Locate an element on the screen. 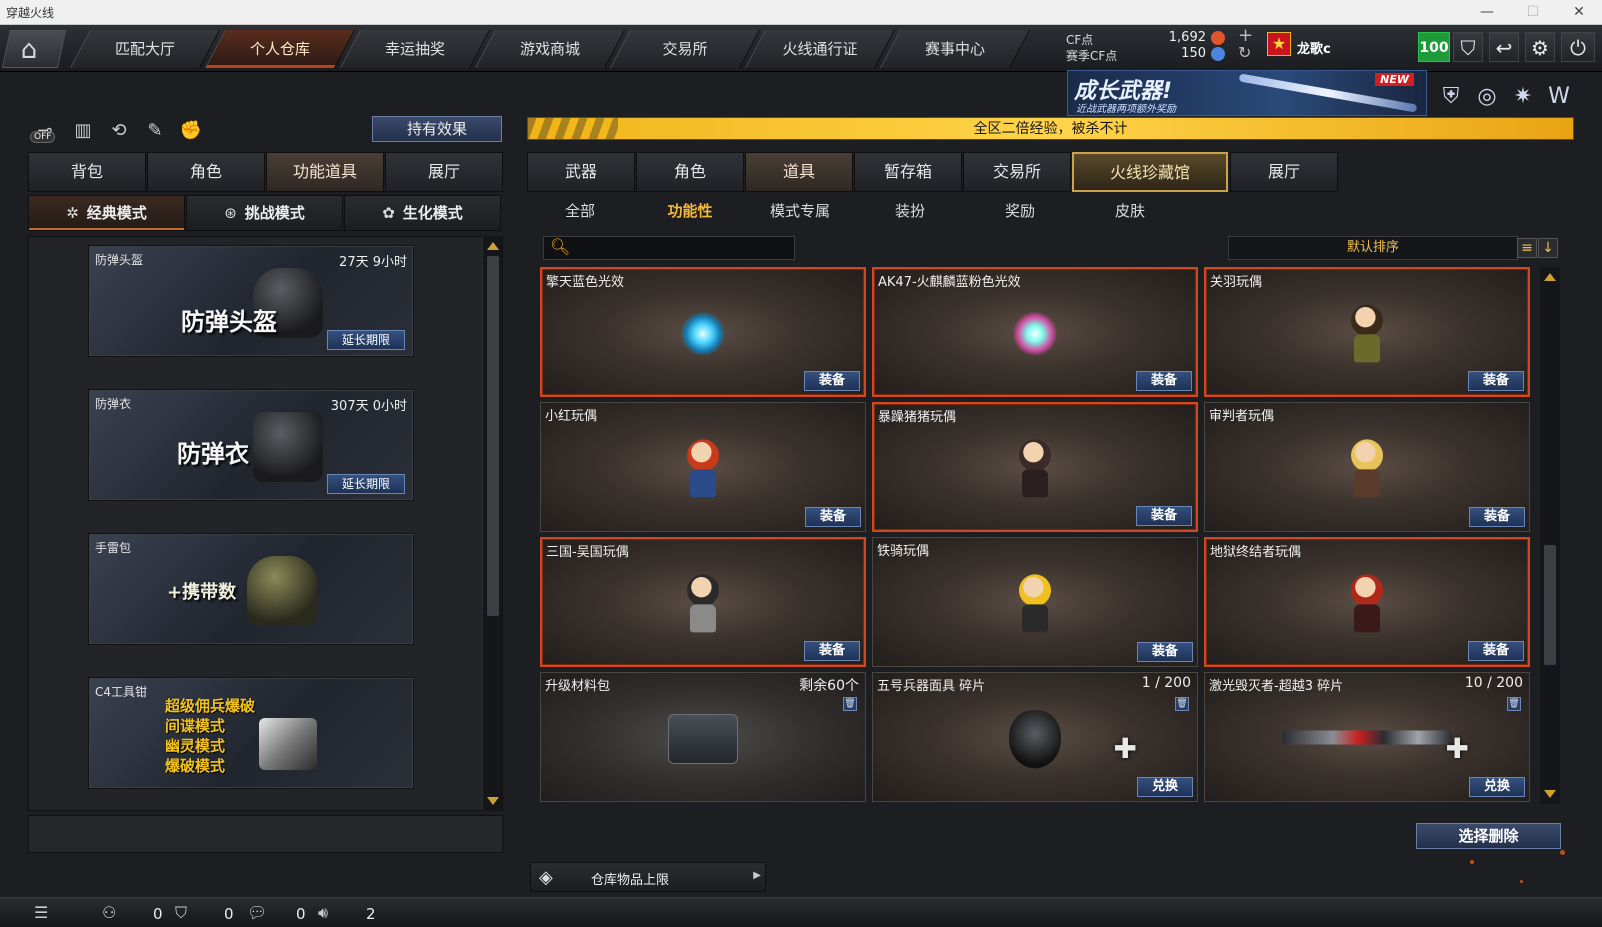 Image resolution: width=1602 pixels, height=927 pixels. item-card: 激光毁灭者-超越3 碎片 10 / 200 🗑︎ ✚ 兑换 is located at coordinates (1367, 737).